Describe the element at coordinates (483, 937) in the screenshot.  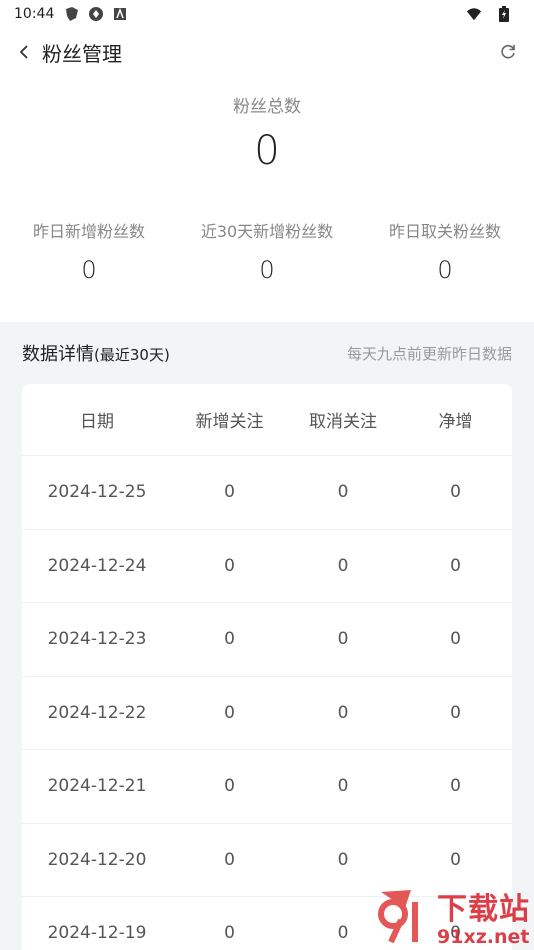
I see `watermark-en: 91xz.net` at that location.